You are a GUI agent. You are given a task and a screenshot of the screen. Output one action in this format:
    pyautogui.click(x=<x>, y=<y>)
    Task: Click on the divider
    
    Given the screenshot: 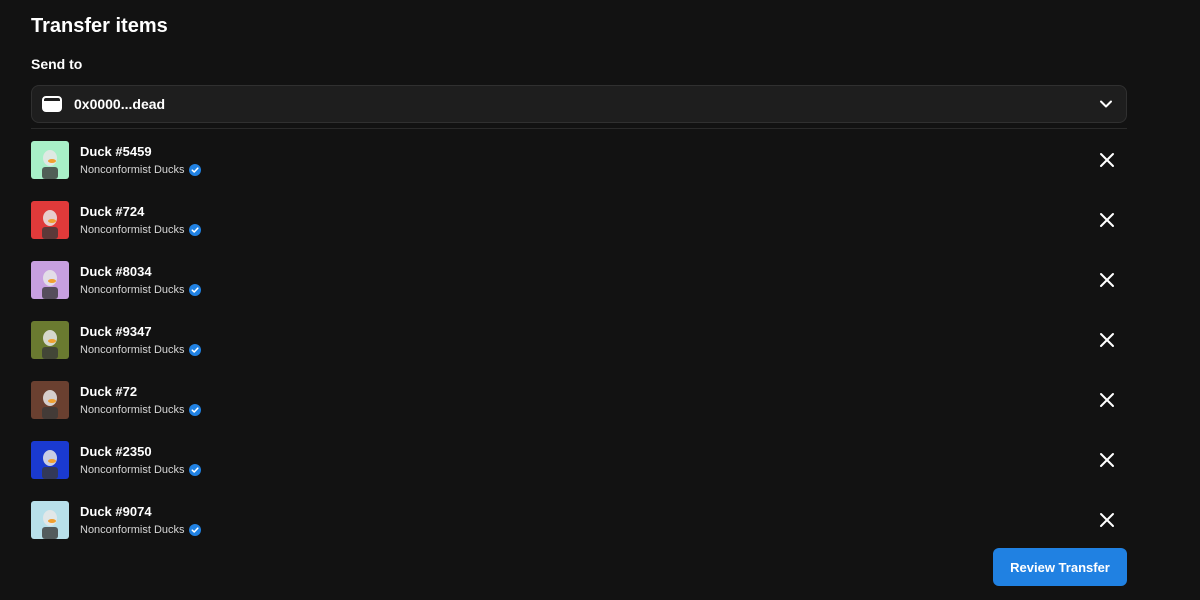 What is the action you would take?
    pyautogui.click(x=579, y=128)
    